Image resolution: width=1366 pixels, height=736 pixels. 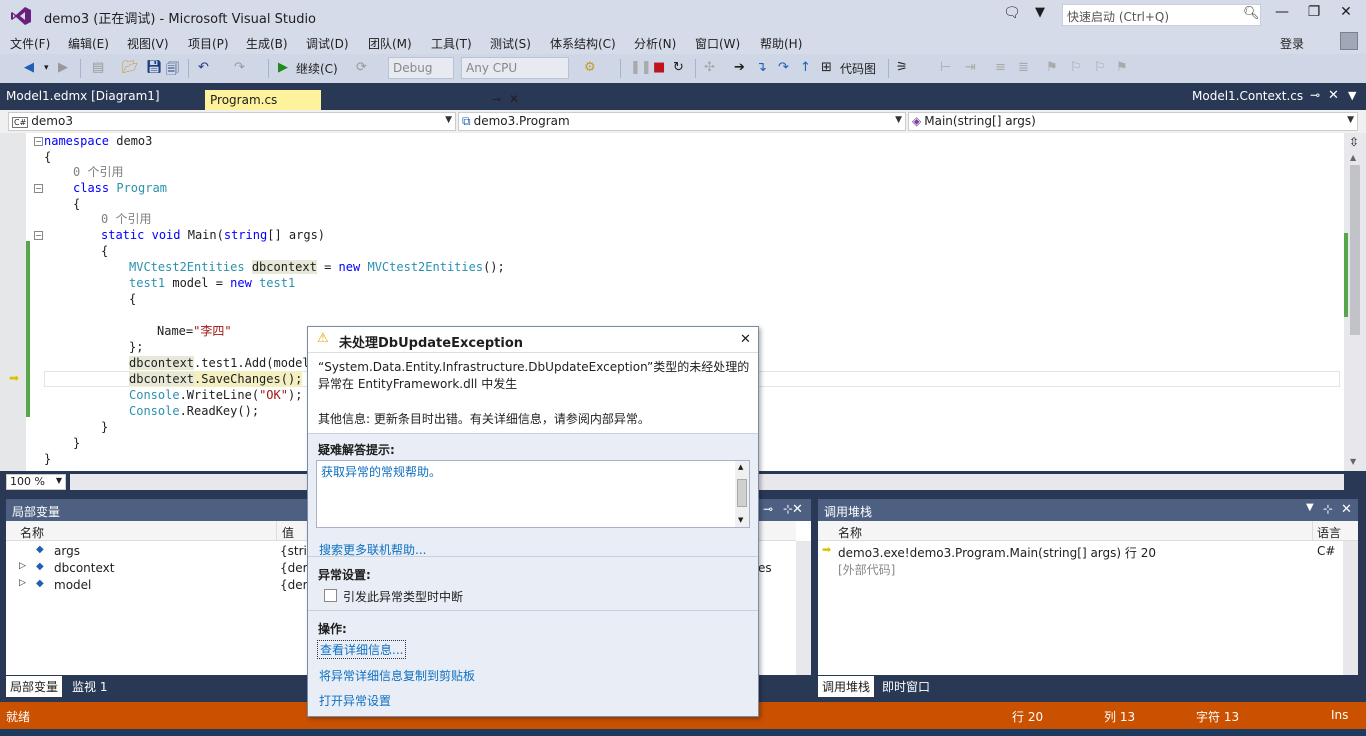 I want to click on refresh-icon: ⟳, so click(x=361, y=67).